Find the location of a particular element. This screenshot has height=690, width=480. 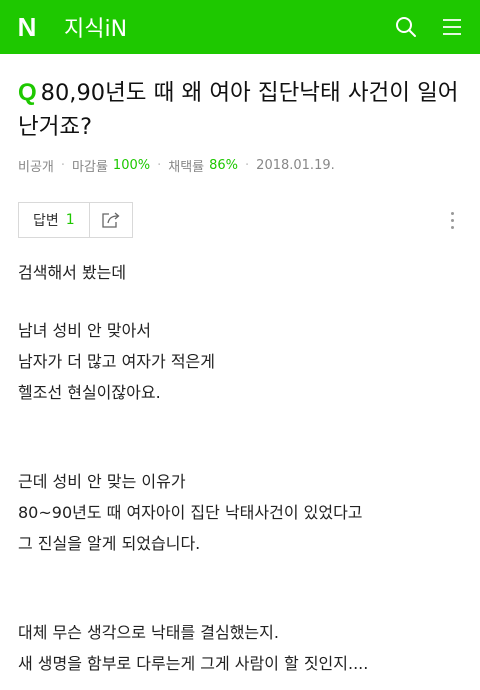

body-line: 80~90년도 때 여자아이 집단 낙태사건이 있었다고 is located at coordinates (190, 512).